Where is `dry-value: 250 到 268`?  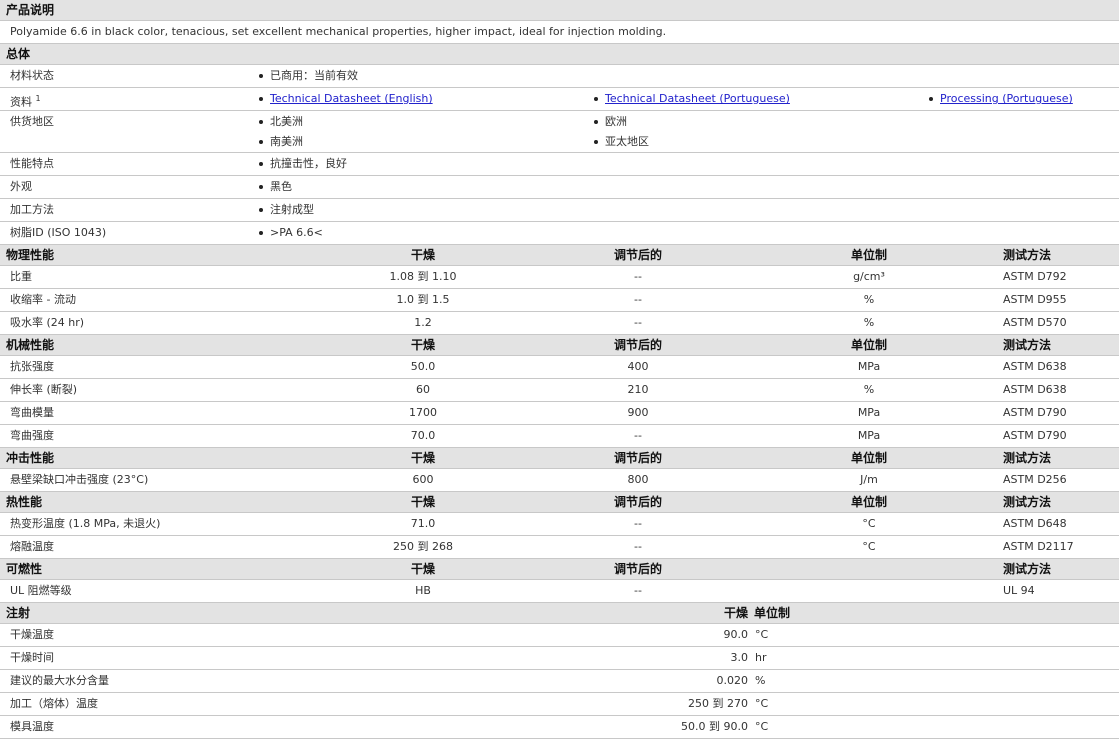 dry-value: 250 到 268 is located at coordinates (423, 546).